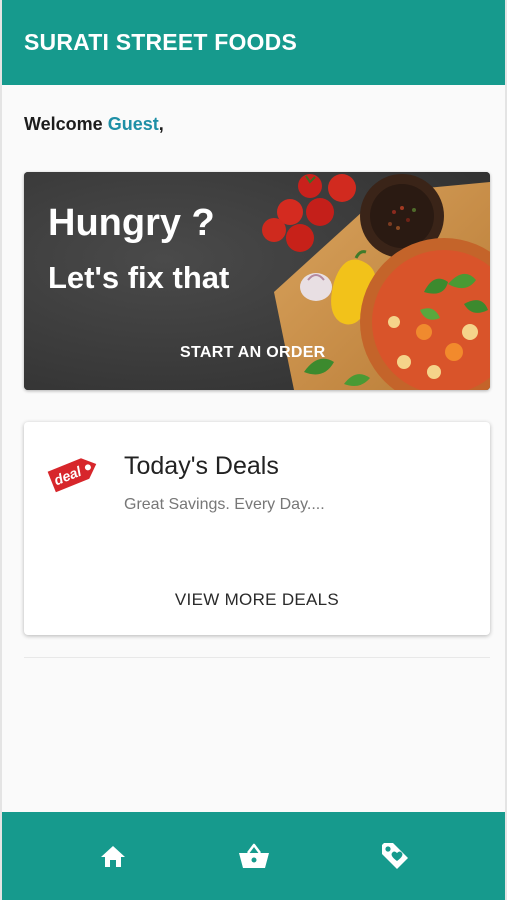  I want to click on view-more-deals-button: VIEW MORE DEALS, so click(257, 600).